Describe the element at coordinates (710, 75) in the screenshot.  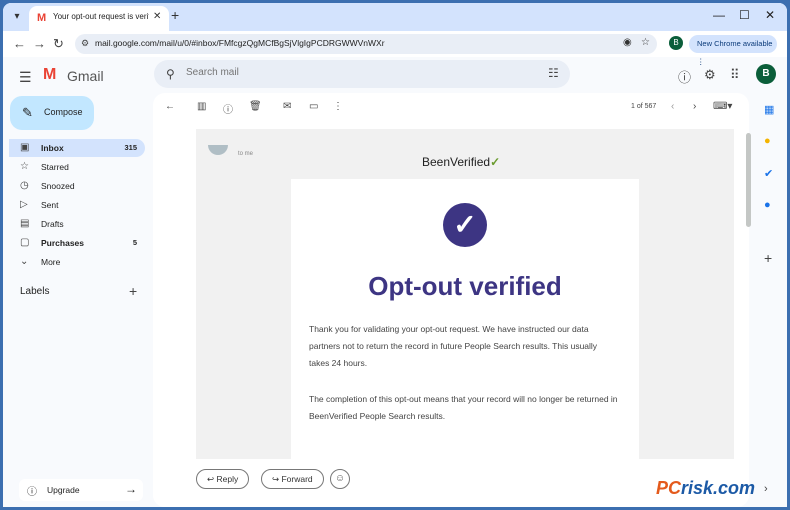
I see `settings-gear-icon: ⚙` at that location.